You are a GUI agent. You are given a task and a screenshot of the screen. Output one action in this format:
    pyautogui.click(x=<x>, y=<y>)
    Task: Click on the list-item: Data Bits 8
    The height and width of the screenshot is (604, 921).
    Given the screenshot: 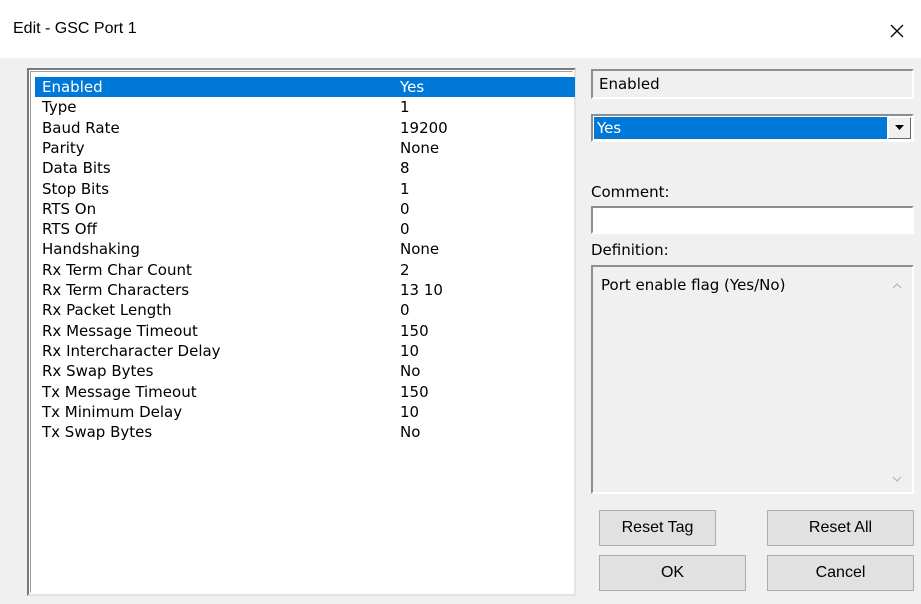 What is the action you would take?
    pyautogui.click(x=305, y=168)
    